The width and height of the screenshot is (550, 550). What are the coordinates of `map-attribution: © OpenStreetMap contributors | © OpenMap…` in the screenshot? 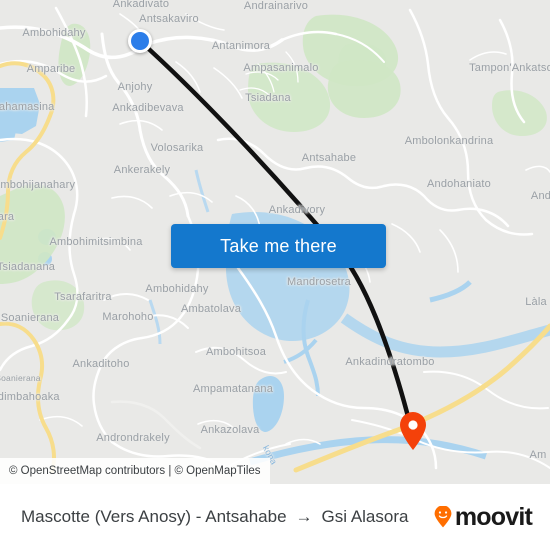 It's located at (135, 471).